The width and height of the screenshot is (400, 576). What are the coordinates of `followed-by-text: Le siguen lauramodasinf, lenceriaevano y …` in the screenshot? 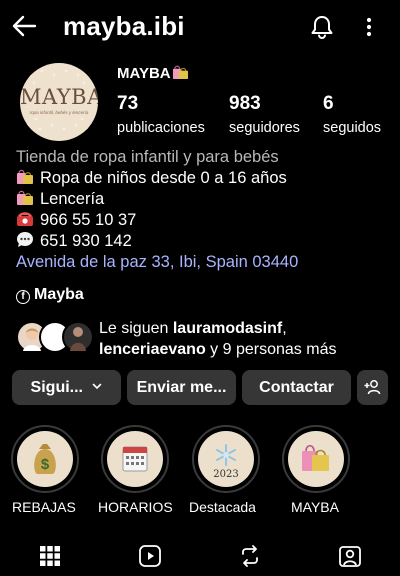 It's located at (244, 339).